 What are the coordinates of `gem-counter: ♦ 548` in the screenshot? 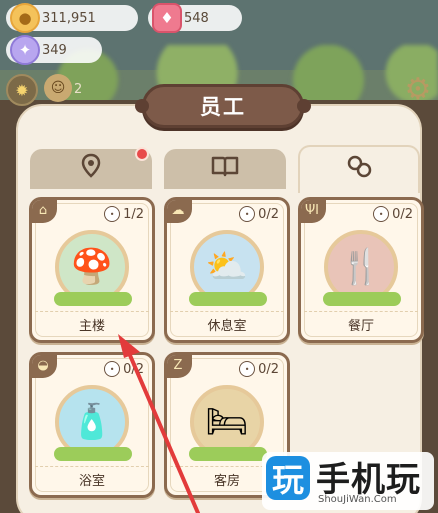 It's located at (195, 18).